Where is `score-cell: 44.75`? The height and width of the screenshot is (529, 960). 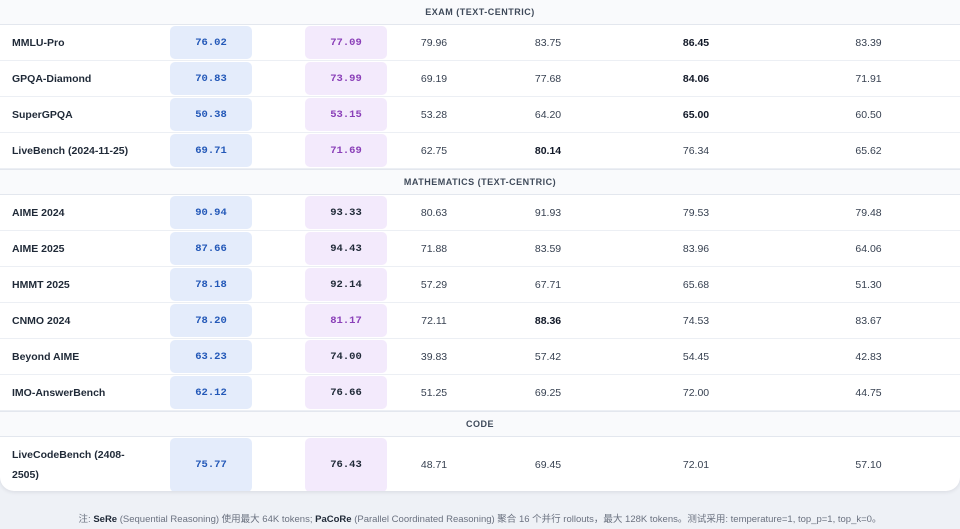 score-cell: 44.75 is located at coordinates (868, 392).